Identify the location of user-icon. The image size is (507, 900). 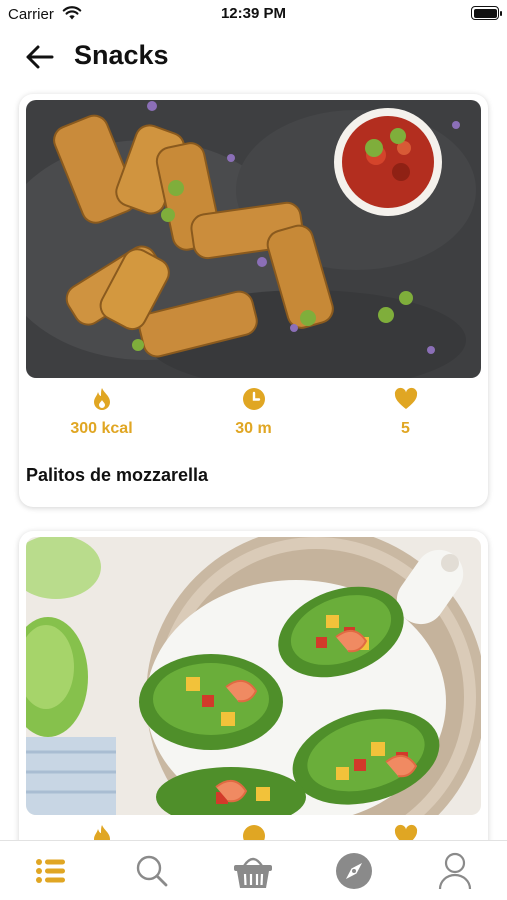
(454, 871).